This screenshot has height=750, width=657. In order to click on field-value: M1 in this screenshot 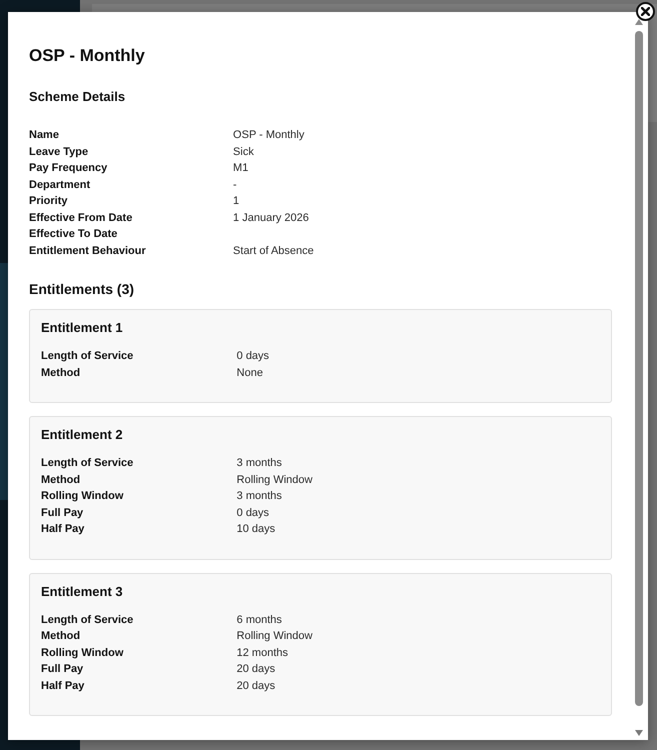, I will do `click(241, 168)`.